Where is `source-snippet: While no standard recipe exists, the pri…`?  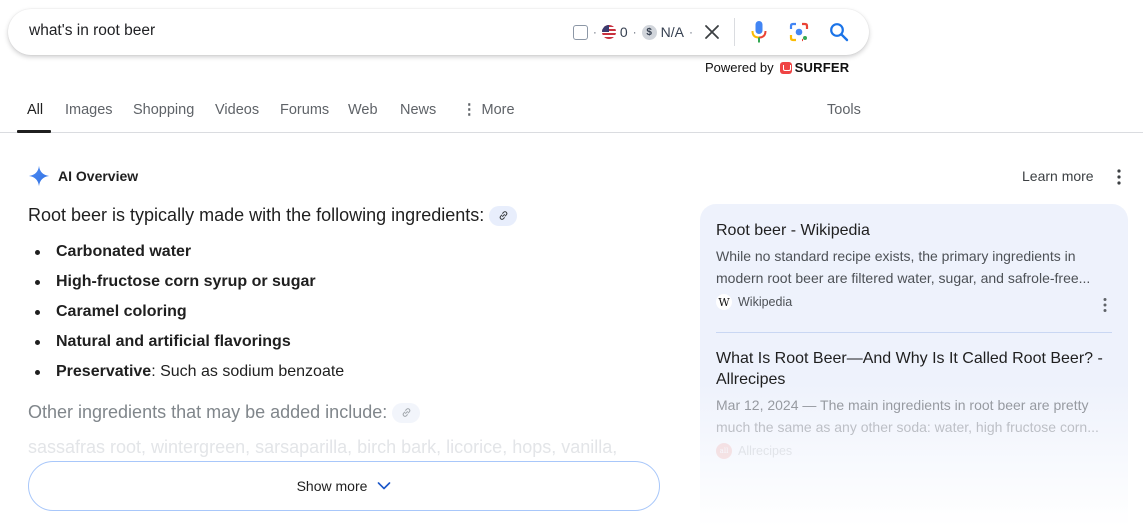
source-snippet: While no standard recipe exists, the pri… is located at coordinates (914, 267).